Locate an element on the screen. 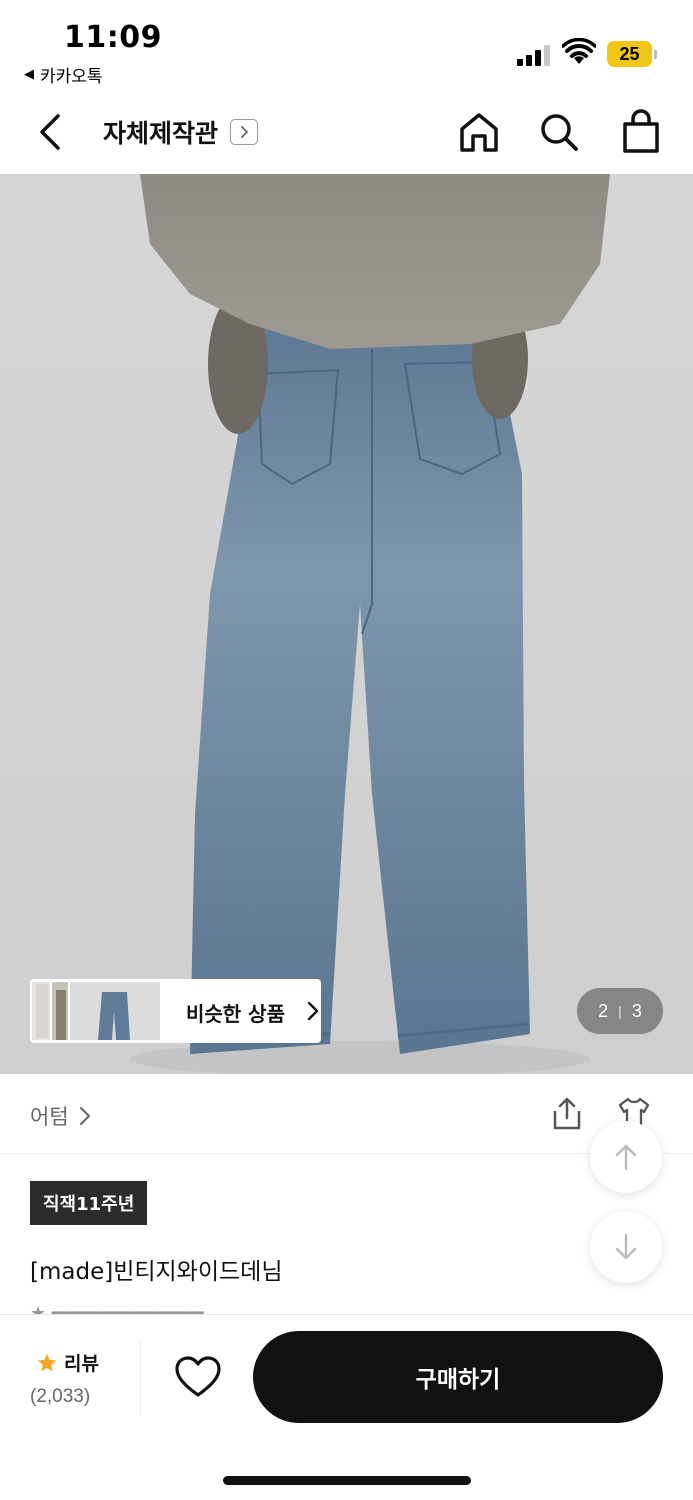 This screenshot has width=693, height=1500. similar-products-button: 비슷한 상품 is located at coordinates (175, 1011).